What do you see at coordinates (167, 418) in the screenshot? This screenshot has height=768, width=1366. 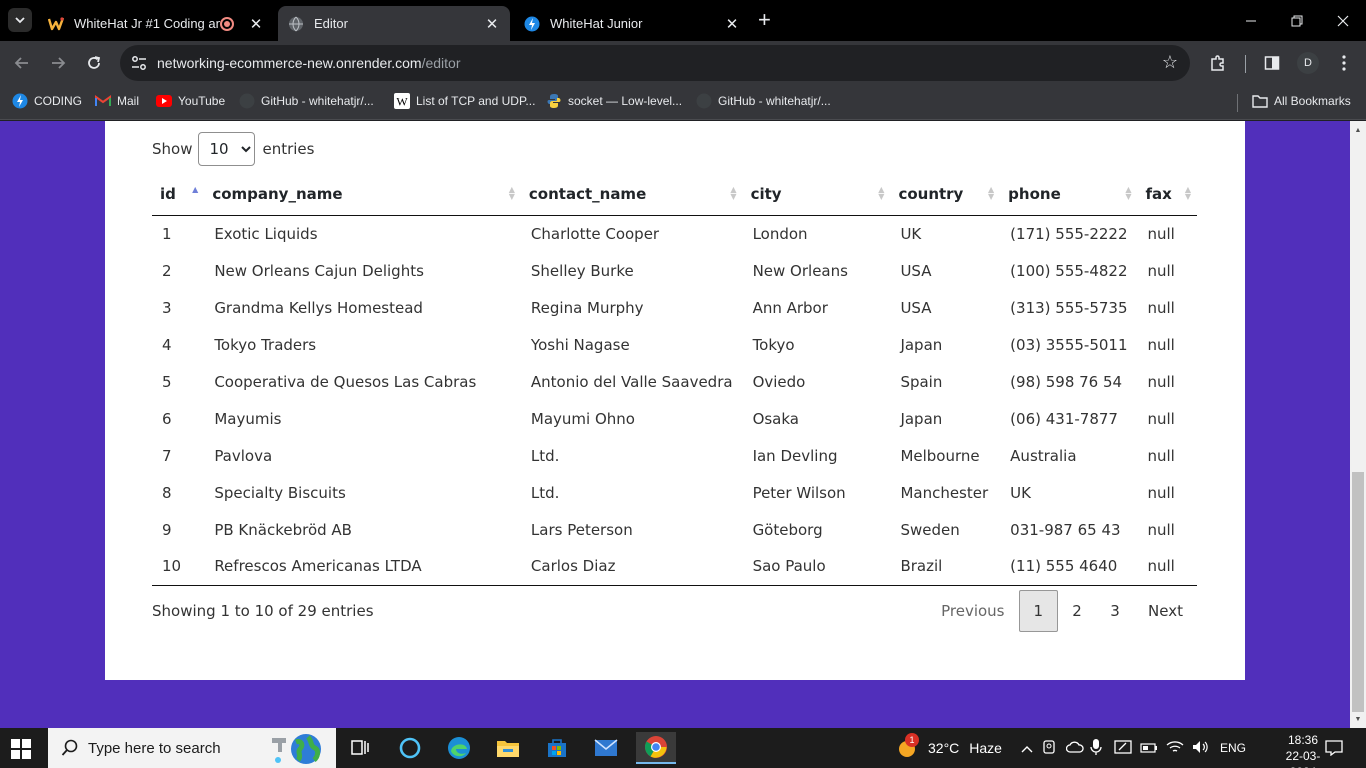 I see `cell-id: 6` at bounding box center [167, 418].